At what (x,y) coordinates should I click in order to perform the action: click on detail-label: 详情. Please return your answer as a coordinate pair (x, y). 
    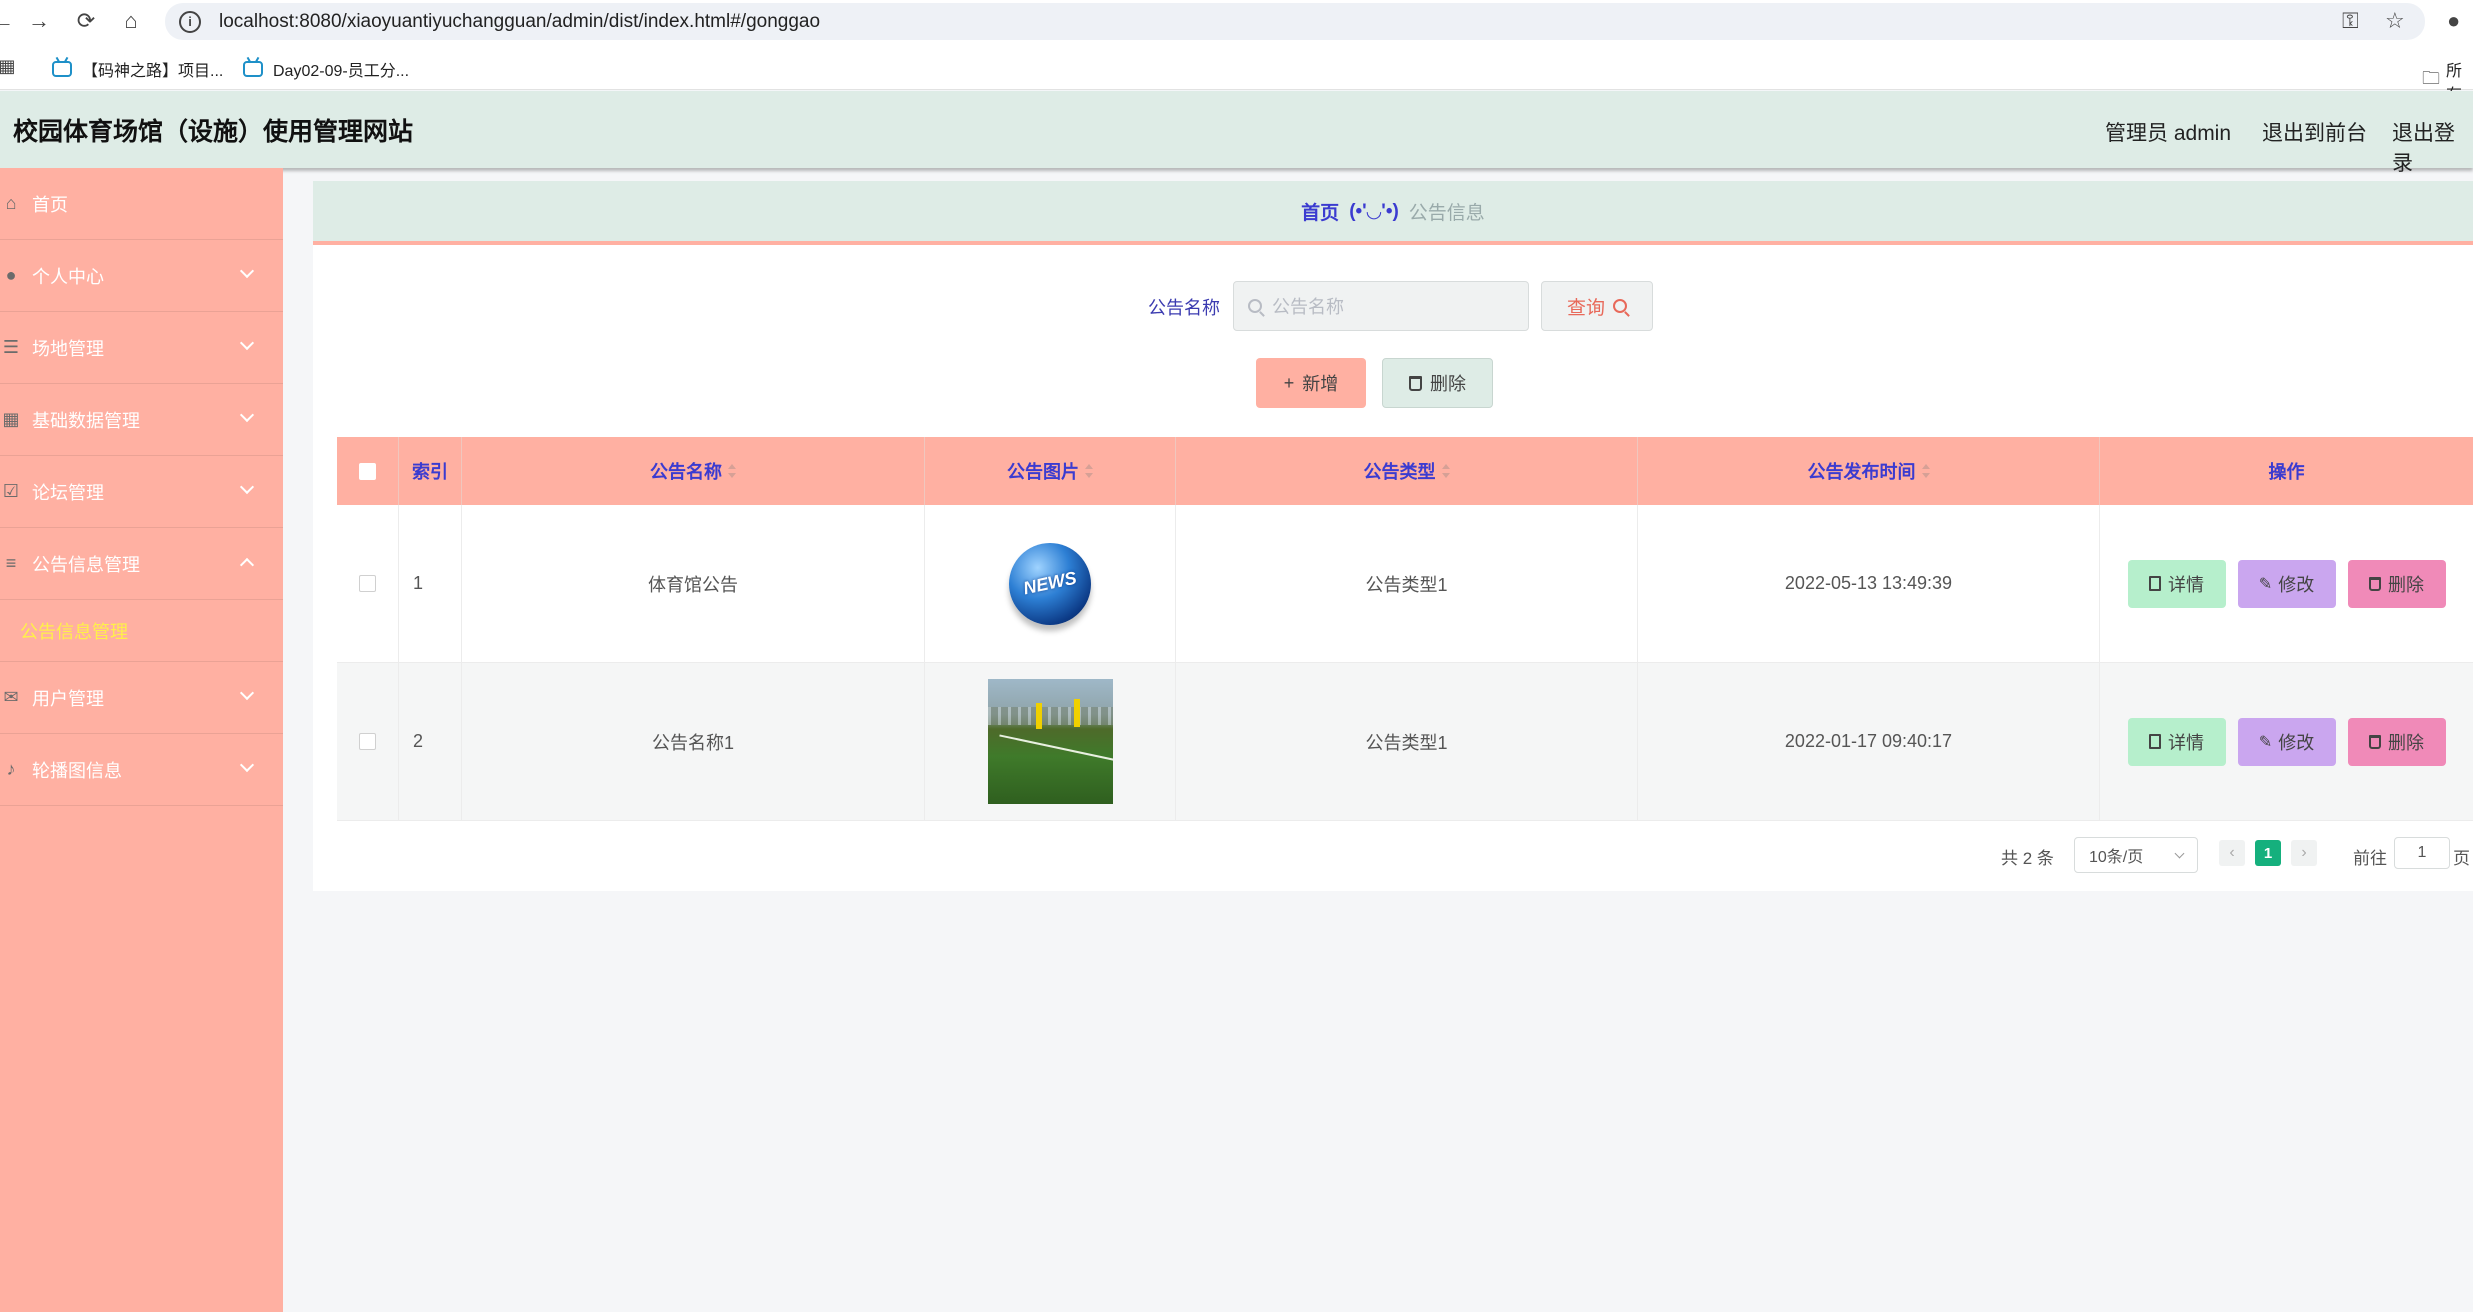
    Looking at the image, I should click on (2186, 742).